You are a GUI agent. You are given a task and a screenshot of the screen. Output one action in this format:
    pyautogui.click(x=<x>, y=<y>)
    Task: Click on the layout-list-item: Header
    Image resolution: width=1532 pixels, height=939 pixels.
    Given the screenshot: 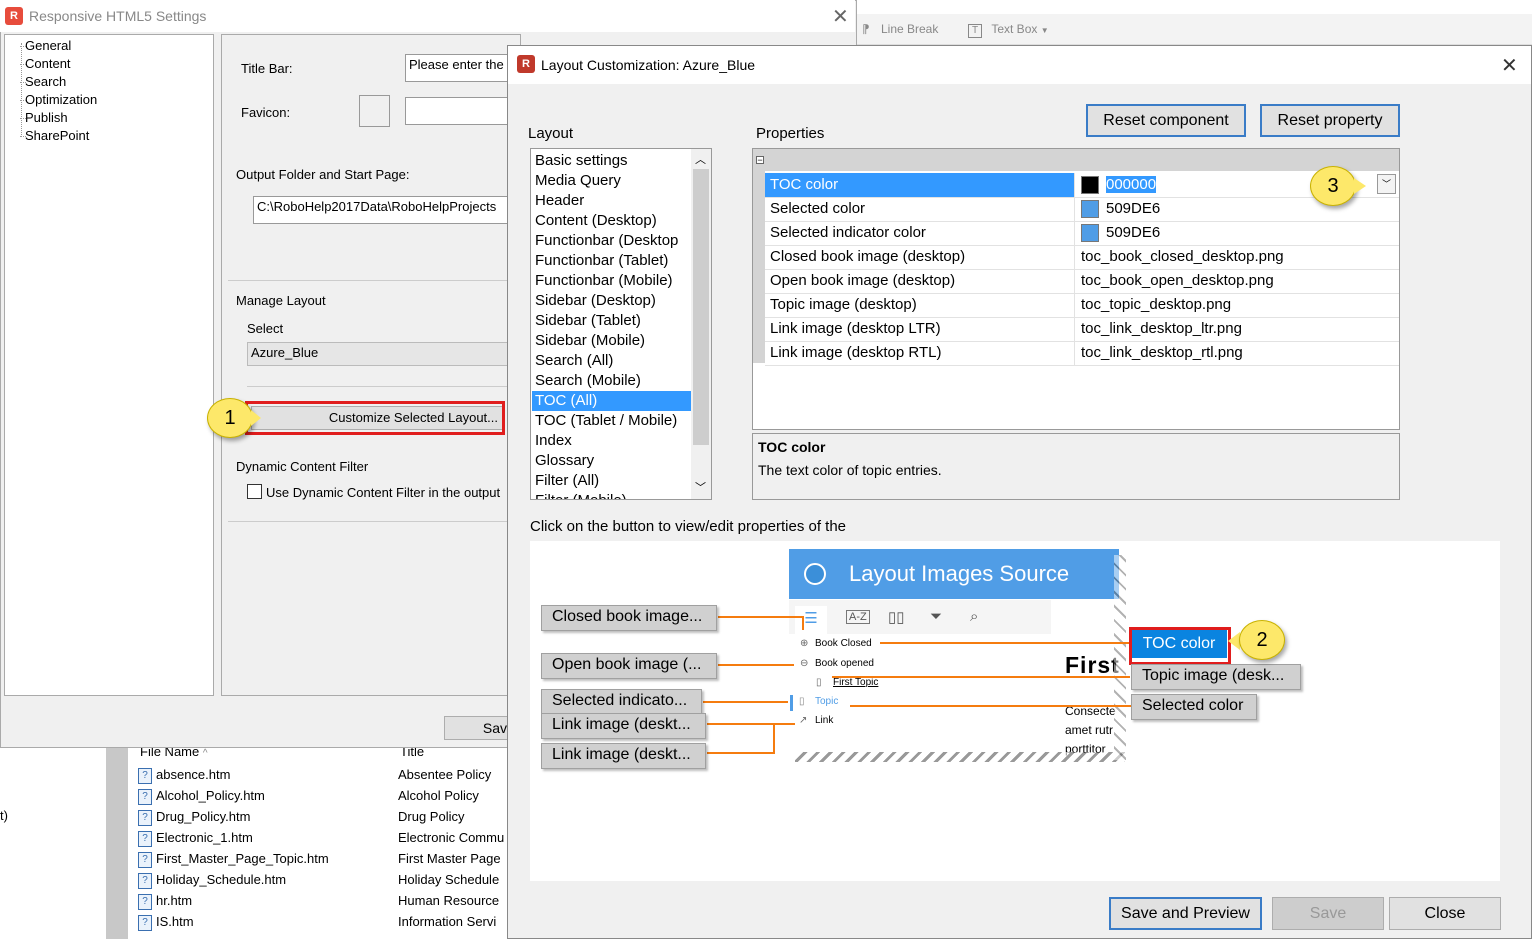 What is the action you would take?
    pyautogui.click(x=559, y=201)
    